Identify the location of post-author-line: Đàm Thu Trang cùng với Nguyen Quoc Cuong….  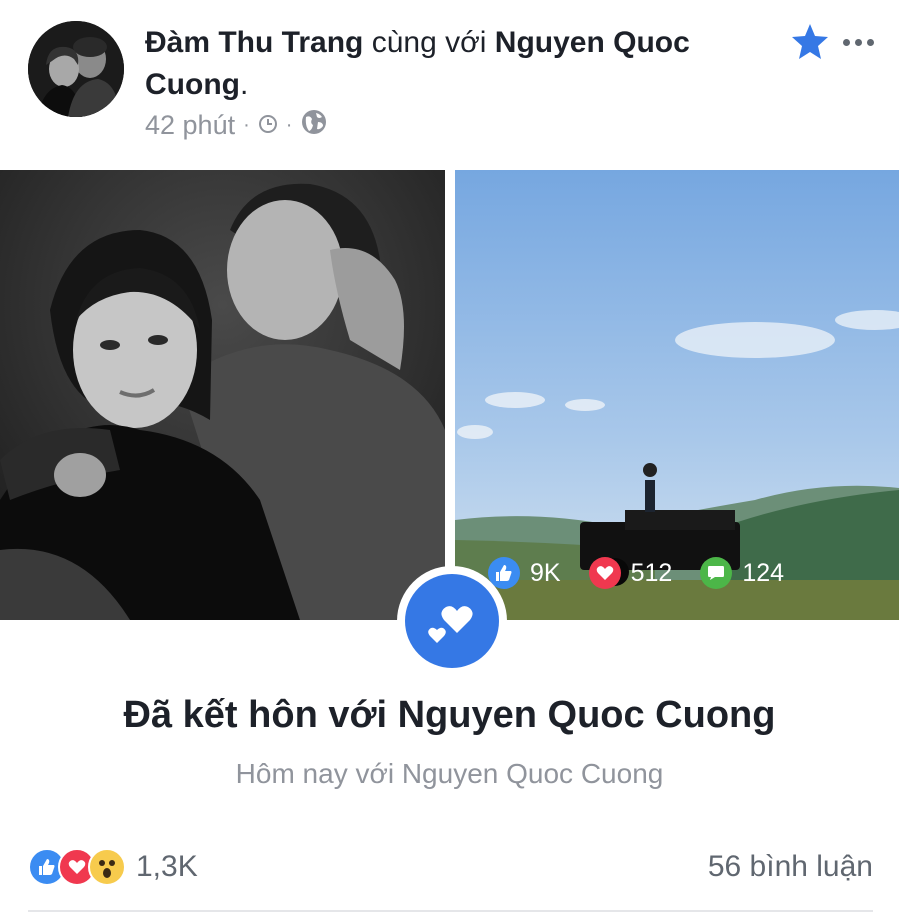
(460, 64).